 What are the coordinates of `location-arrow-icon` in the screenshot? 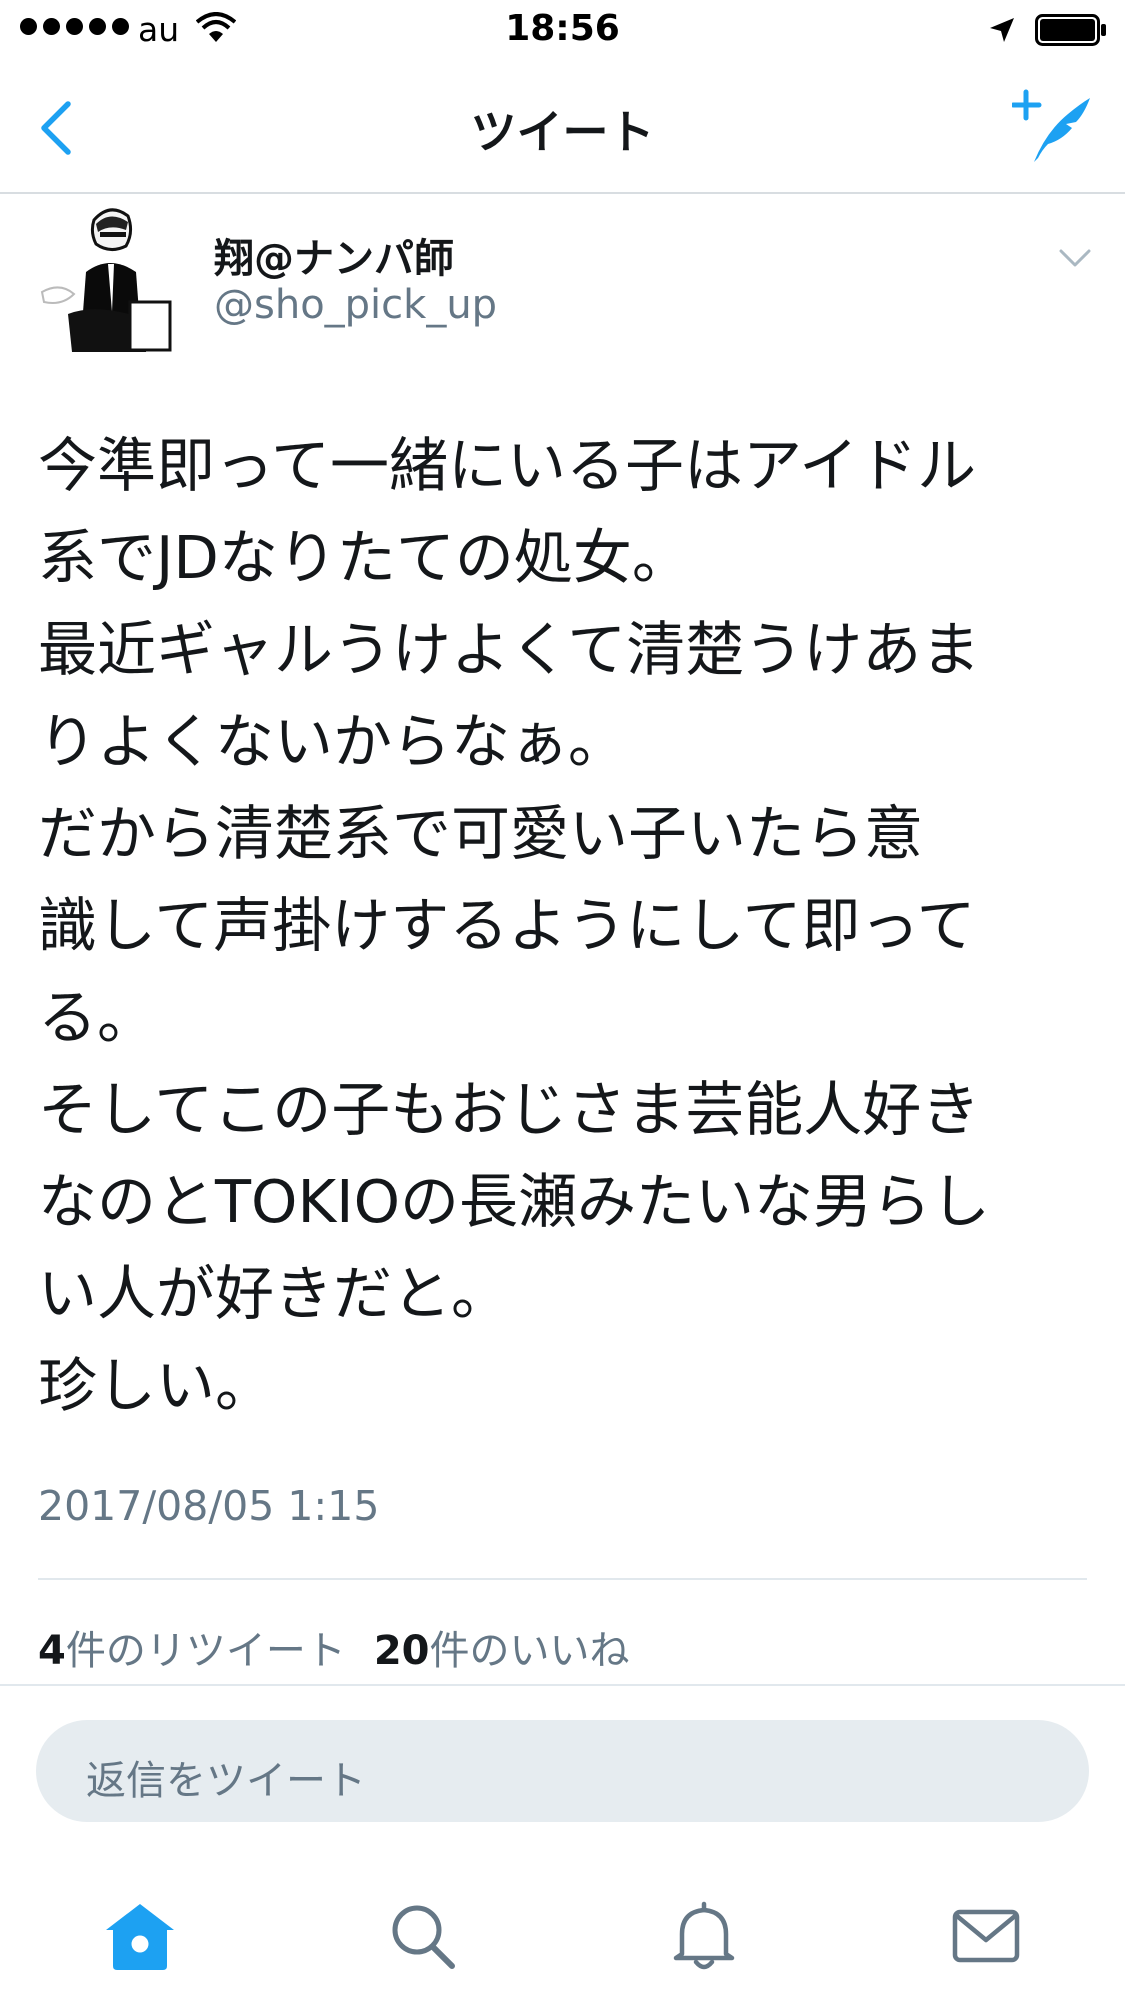 It's located at (1002, 30).